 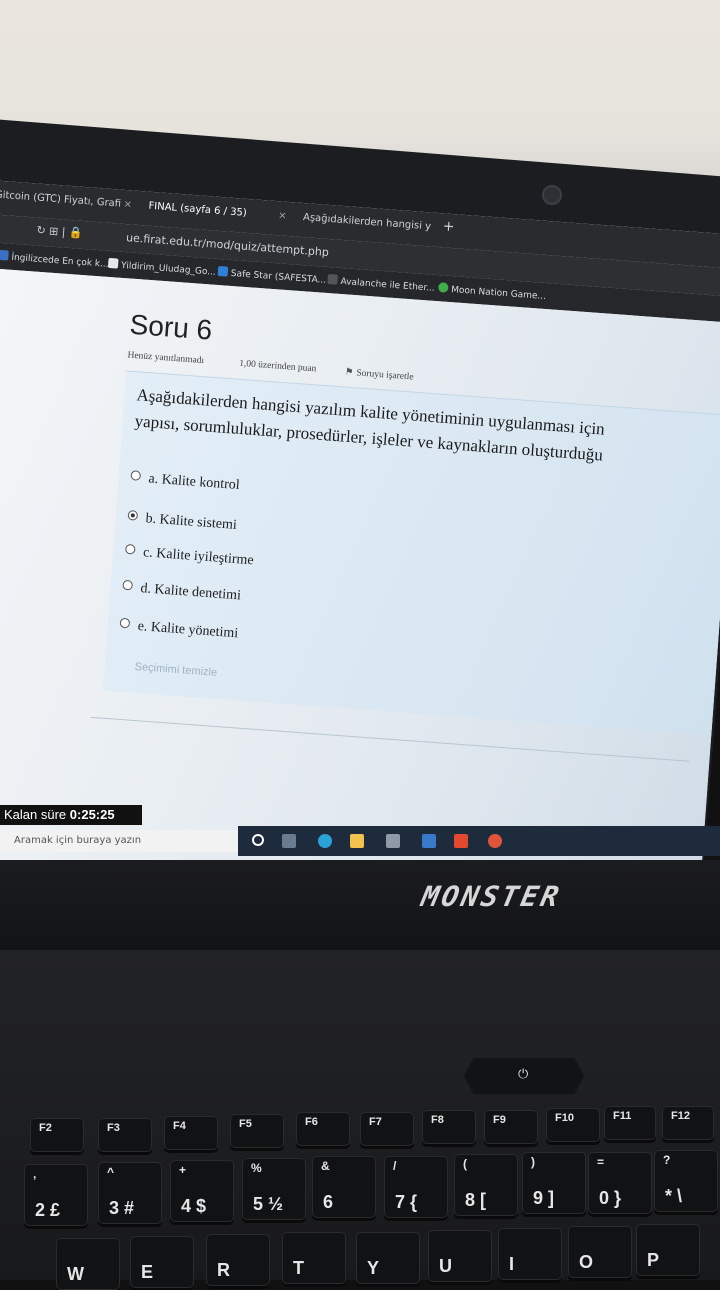 What do you see at coordinates (552, 195) in the screenshot?
I see `webcam-icon` at bounding box center [552, 195].